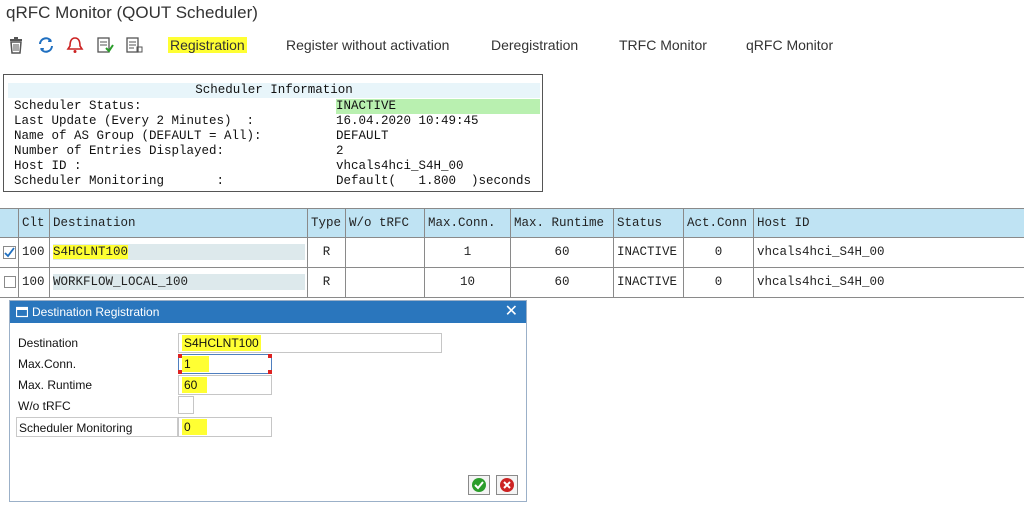 The width and height of the screenshot is (1024, 508). Describe the element at coordinates (179, 252) in the screenshot. I see `cell-destination: S4HCLNT100` at that location.